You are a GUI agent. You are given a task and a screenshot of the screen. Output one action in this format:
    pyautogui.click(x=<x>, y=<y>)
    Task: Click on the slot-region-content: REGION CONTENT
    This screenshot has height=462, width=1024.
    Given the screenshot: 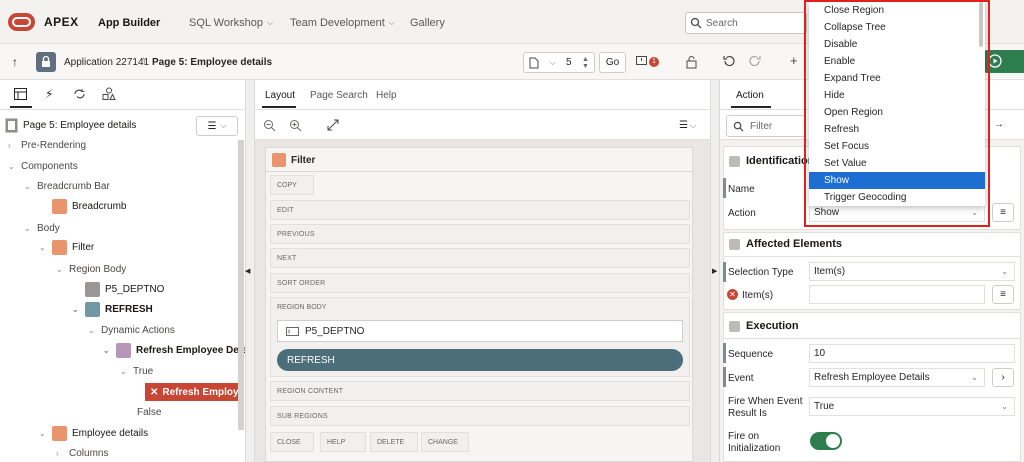 What is the action you would take?
    pyautogui.click(x=480, y=391)
    